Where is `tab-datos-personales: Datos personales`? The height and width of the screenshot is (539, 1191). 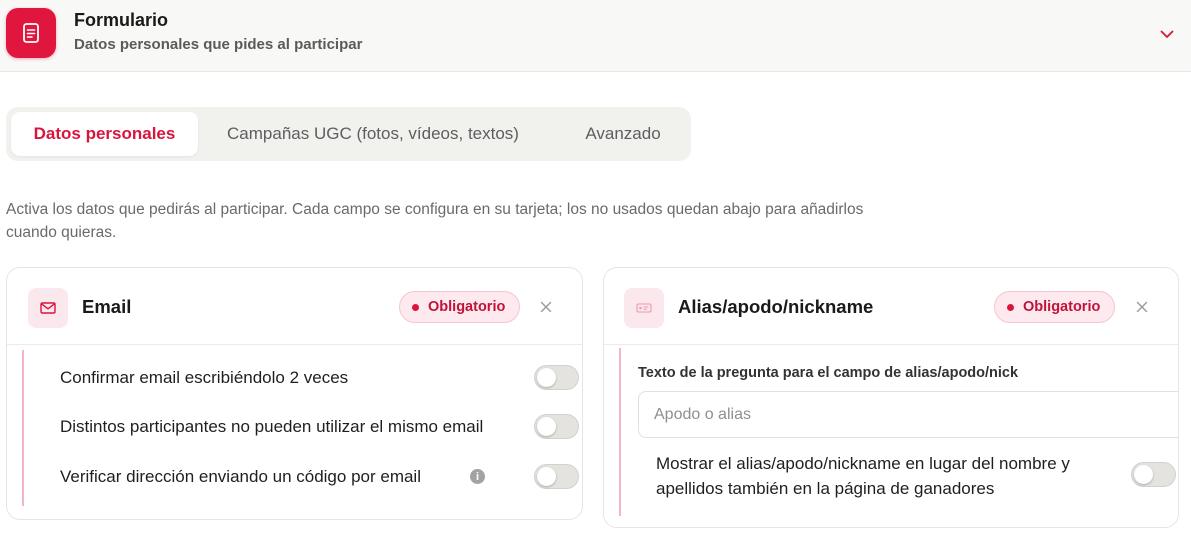
tab-datos-personales: Datos personales is located at coordinates (104, 134).